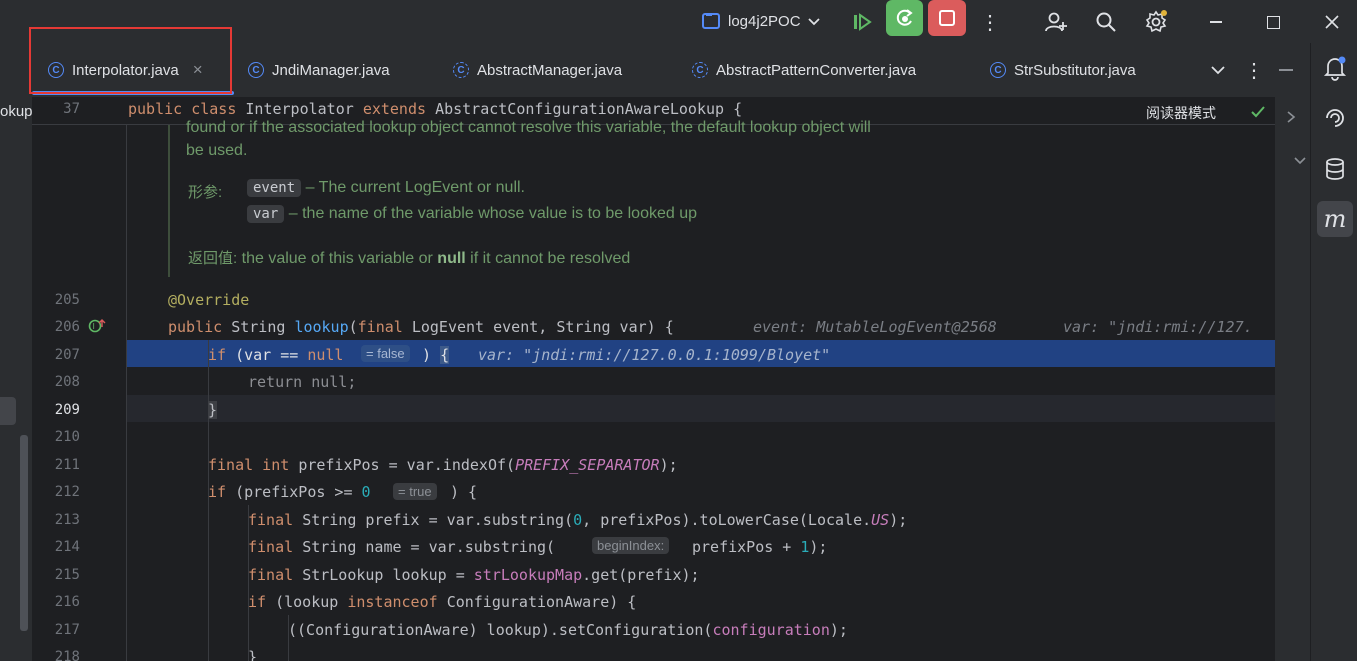 This screenshot has width=1357, height=661. I want to click on inline-debug-hint: var: "jndi:rmi://127.0.0.1:1099/Bloyet", so click(654, 355).